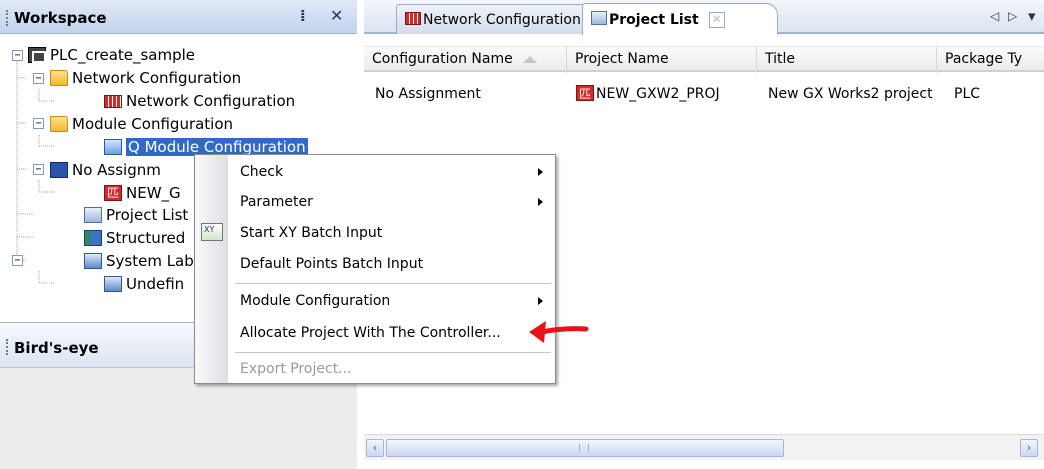  What do you see at coordinates (113, 284) in the screenshot?
I see `undefined-icon` at bounding box center [113, 284].